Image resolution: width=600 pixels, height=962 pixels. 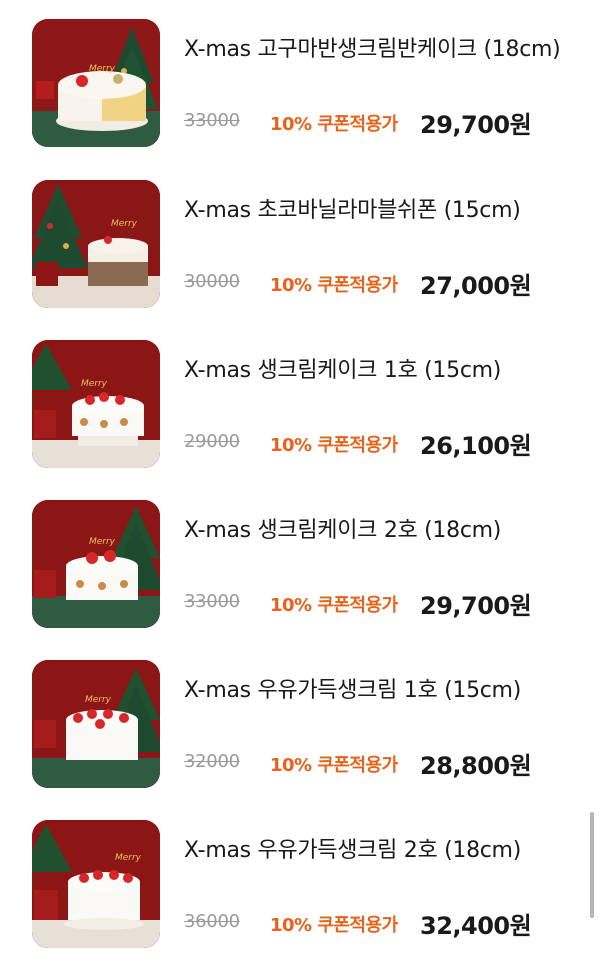 I want to click on final-price: 28,800원, so click(x=476, y=766).